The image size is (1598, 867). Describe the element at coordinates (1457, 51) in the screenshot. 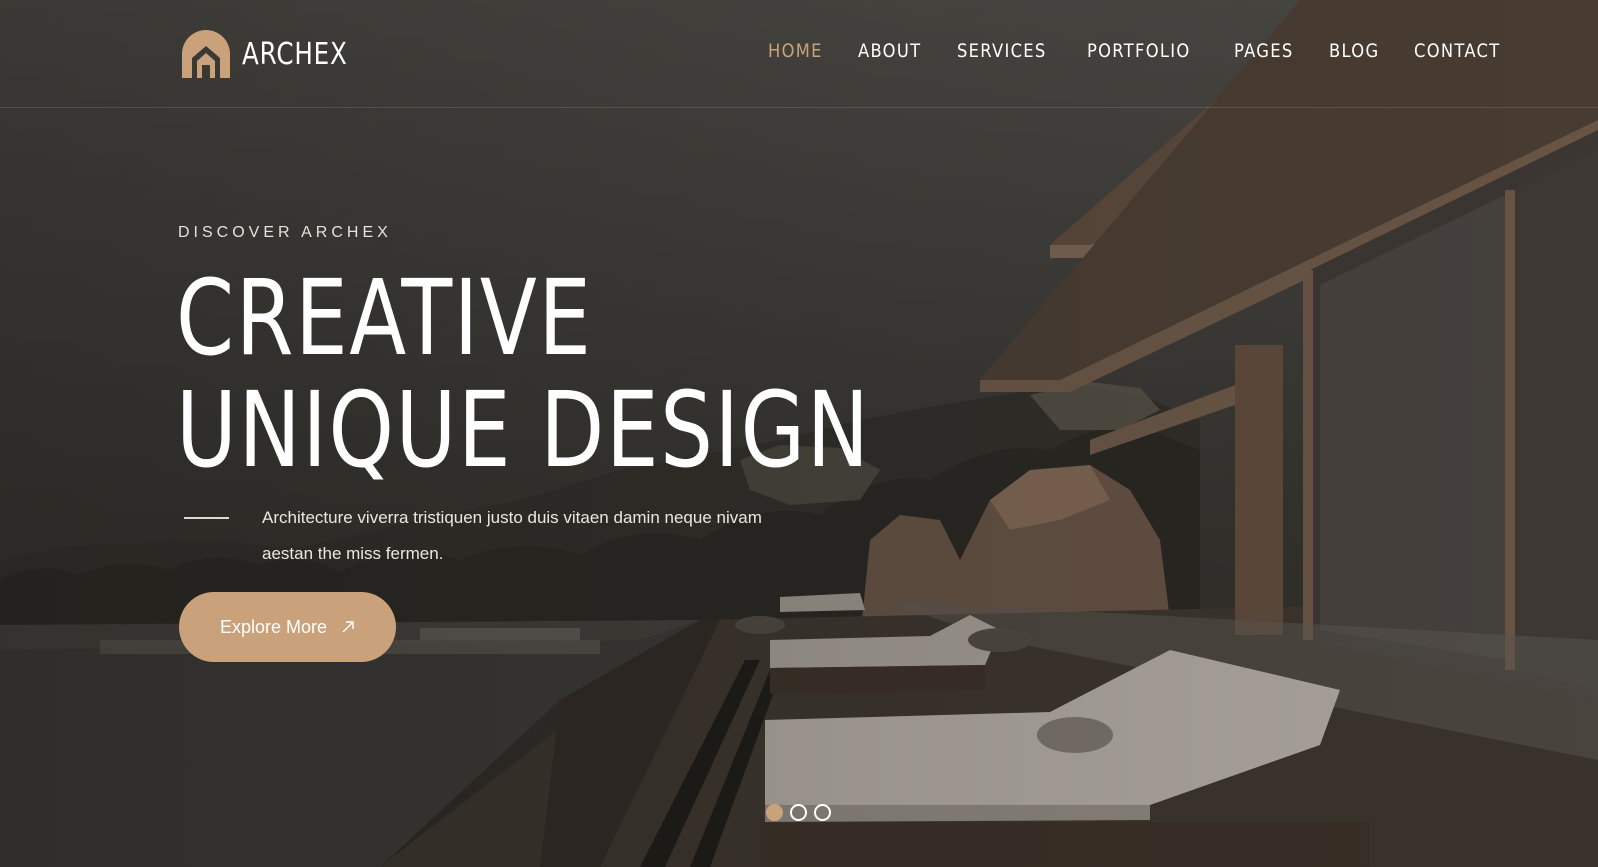

I see `nav-contact: CONTACT` at that location.